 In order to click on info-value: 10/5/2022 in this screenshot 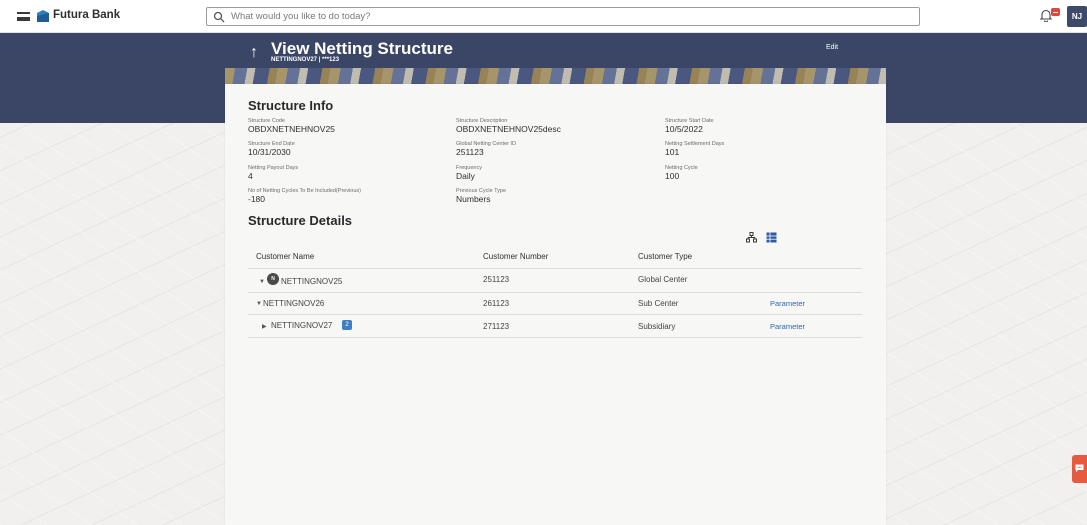, I will do `click(684, 129)`.